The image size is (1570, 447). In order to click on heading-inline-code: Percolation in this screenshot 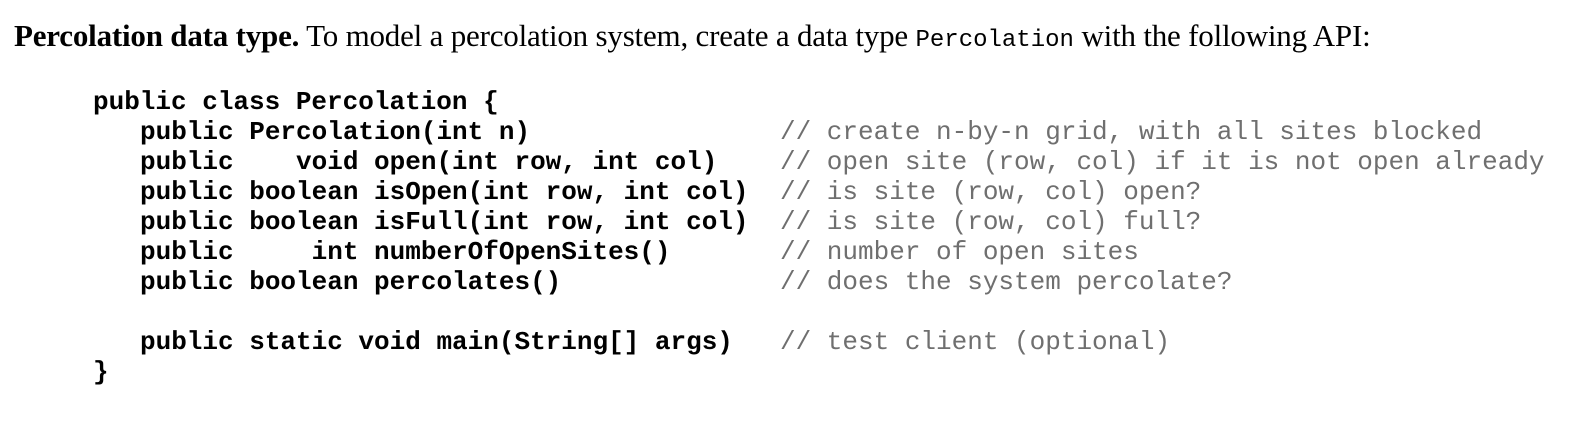, I will do `click(994, 40)`.